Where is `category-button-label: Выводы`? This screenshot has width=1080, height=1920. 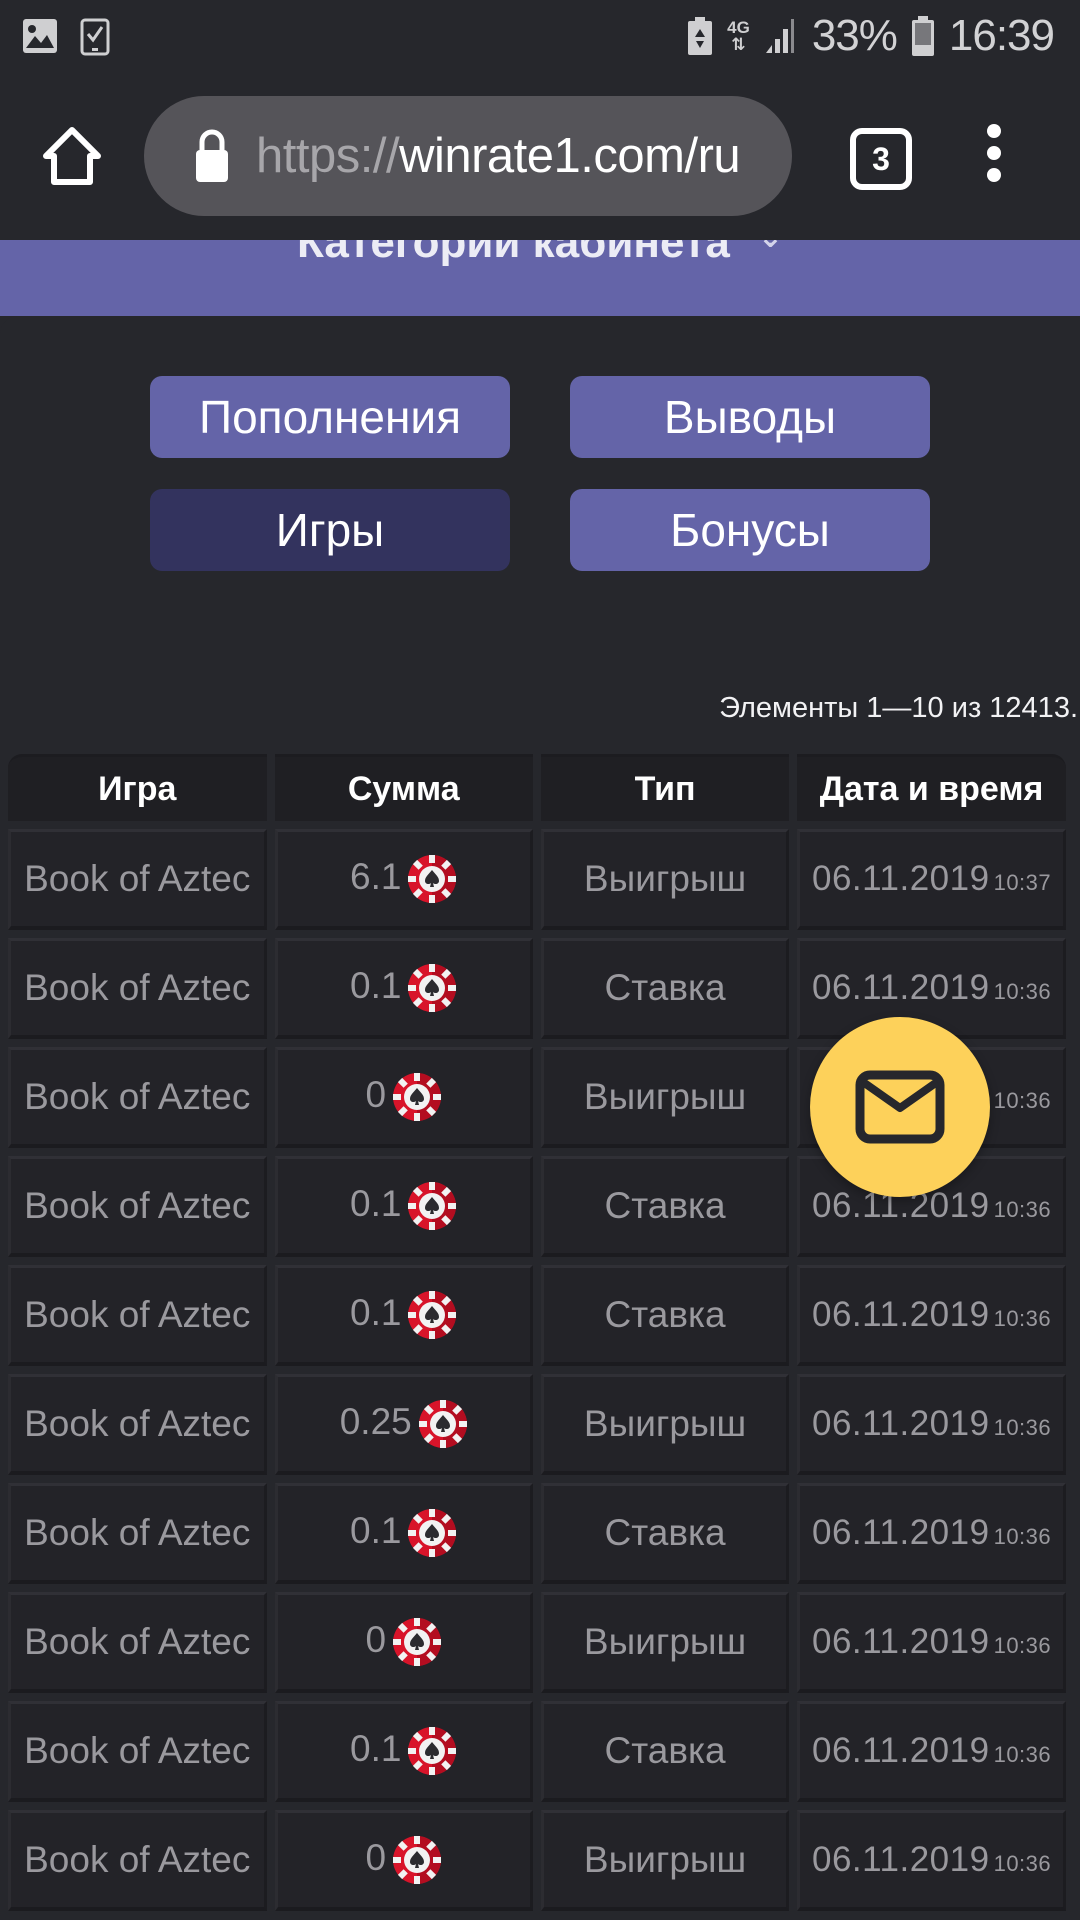
category-button-label: Выводы is located at coordinates (750, 417).